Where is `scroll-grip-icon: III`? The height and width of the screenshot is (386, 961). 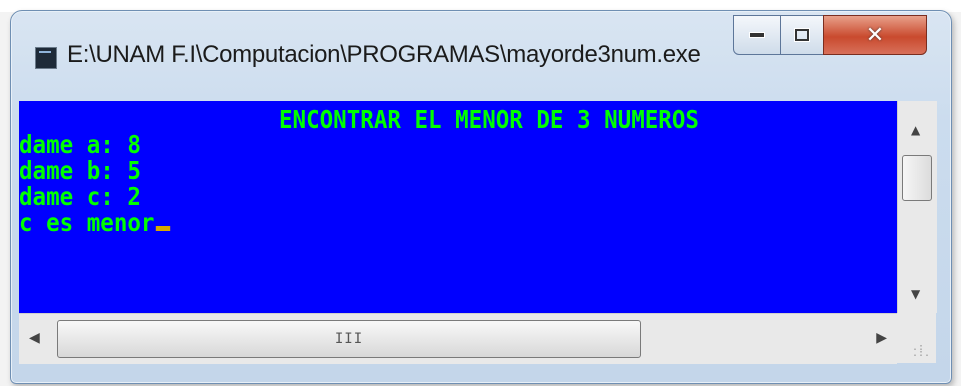
scroll-grip-icon: III is located at coordinates (349, 339).